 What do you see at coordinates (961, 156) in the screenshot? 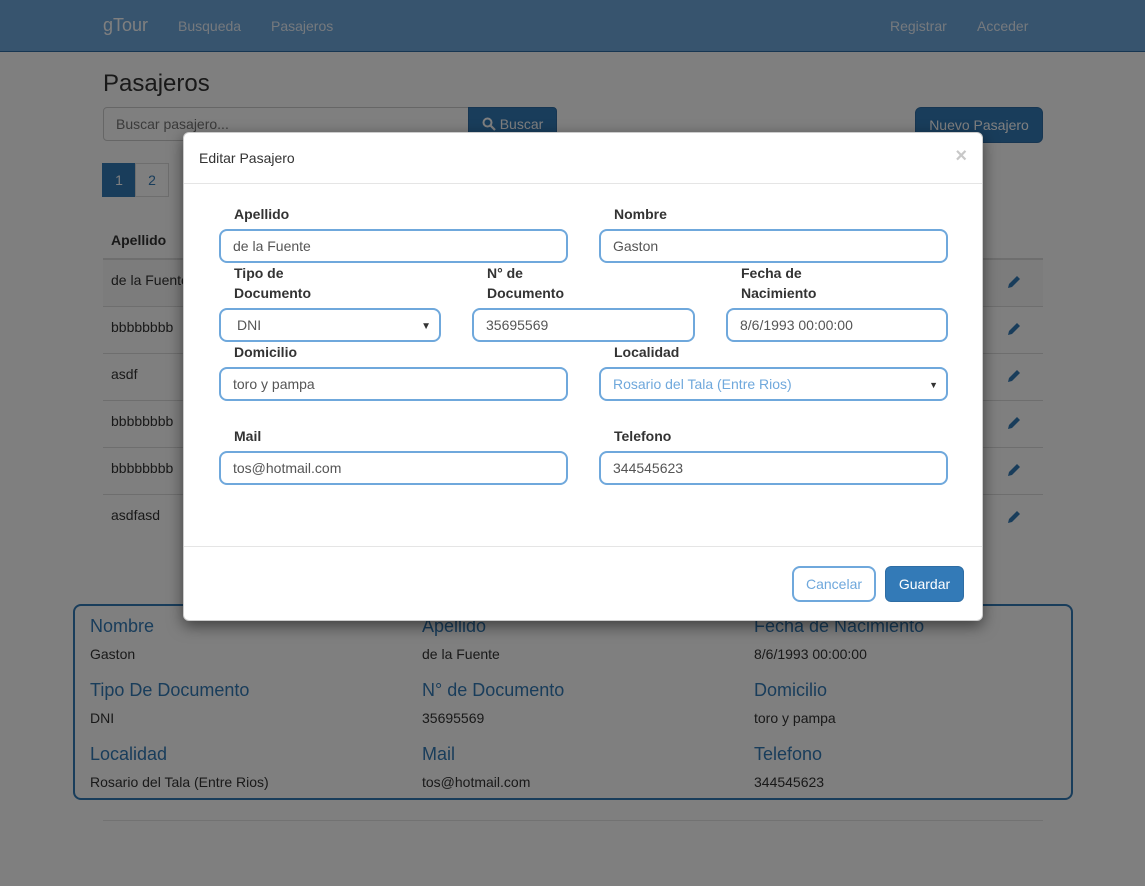
I see `close-icon: ×` at bounding box center [961, 156].